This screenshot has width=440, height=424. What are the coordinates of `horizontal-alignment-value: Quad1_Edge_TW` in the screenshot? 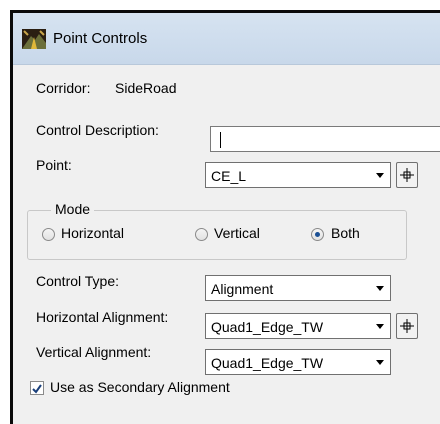 It's located at (267, 327).